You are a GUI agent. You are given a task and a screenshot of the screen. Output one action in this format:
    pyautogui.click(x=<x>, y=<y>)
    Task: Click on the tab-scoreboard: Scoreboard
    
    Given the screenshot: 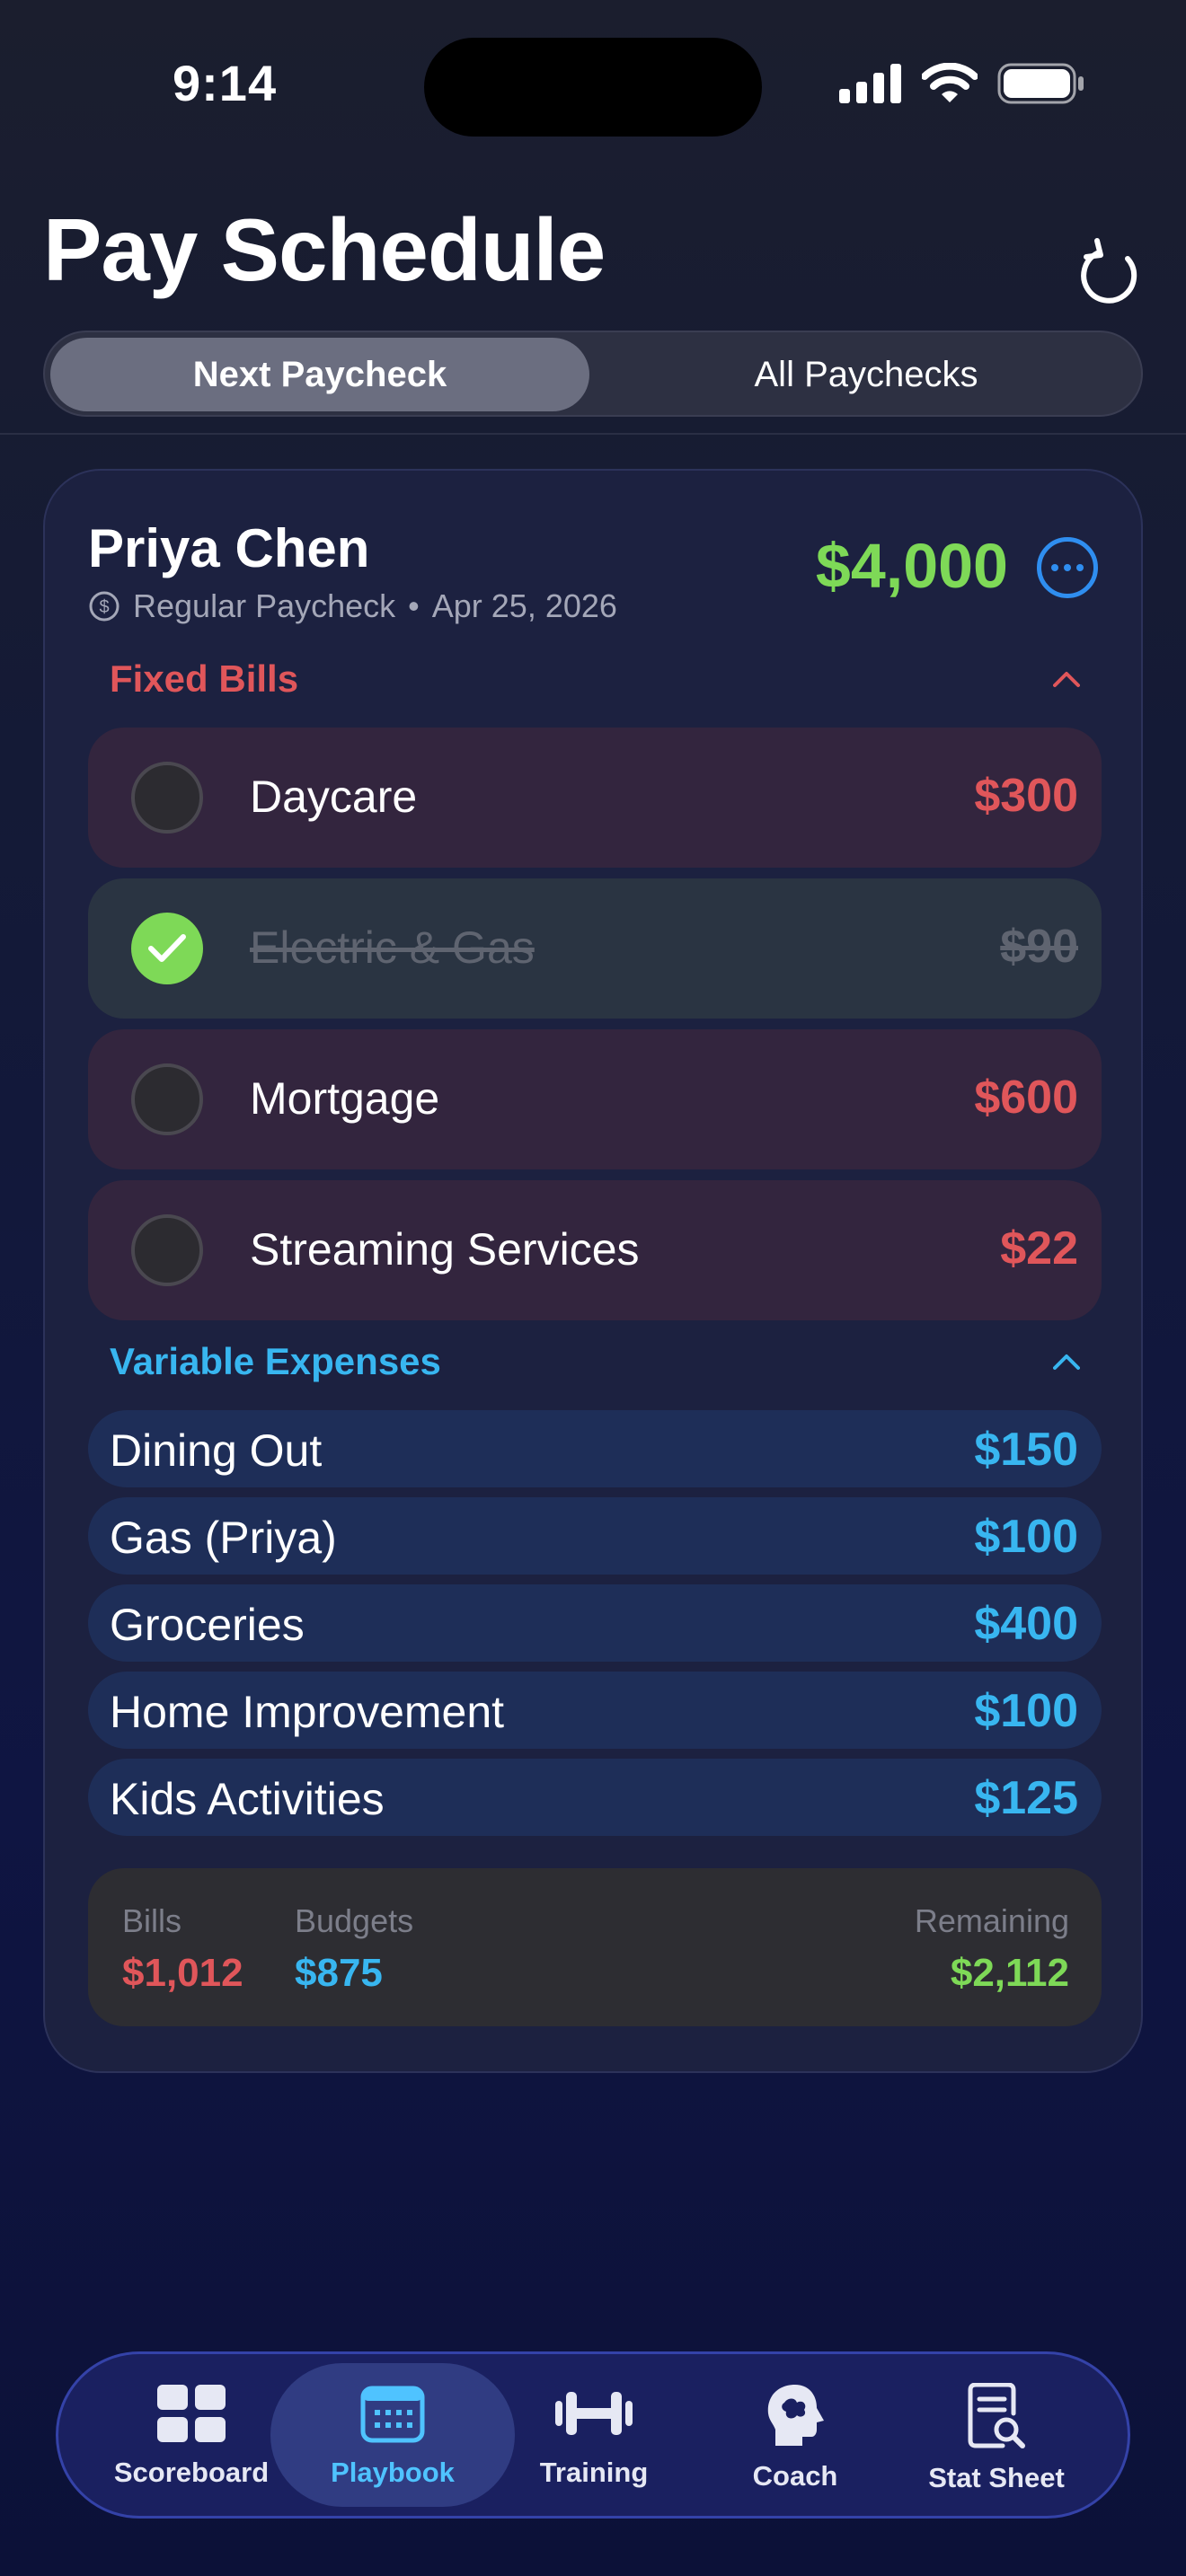 What is the action you would take?
    pyautogui.click(x=191, y=2435)
    